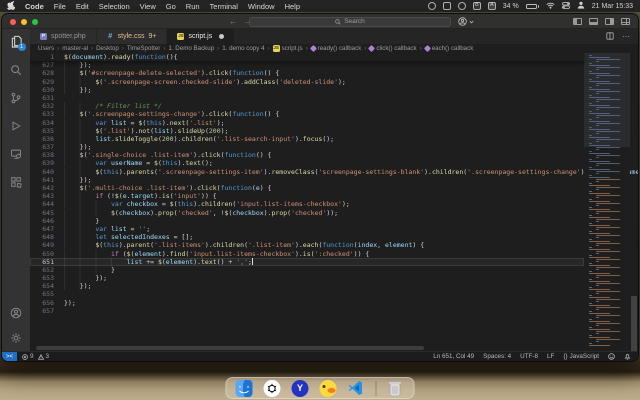 This screenshot has height=400, width=640. Describe the element at coordinates (35, 356) in the screenshot. I see `problems-indicator: 9 3` at that location.